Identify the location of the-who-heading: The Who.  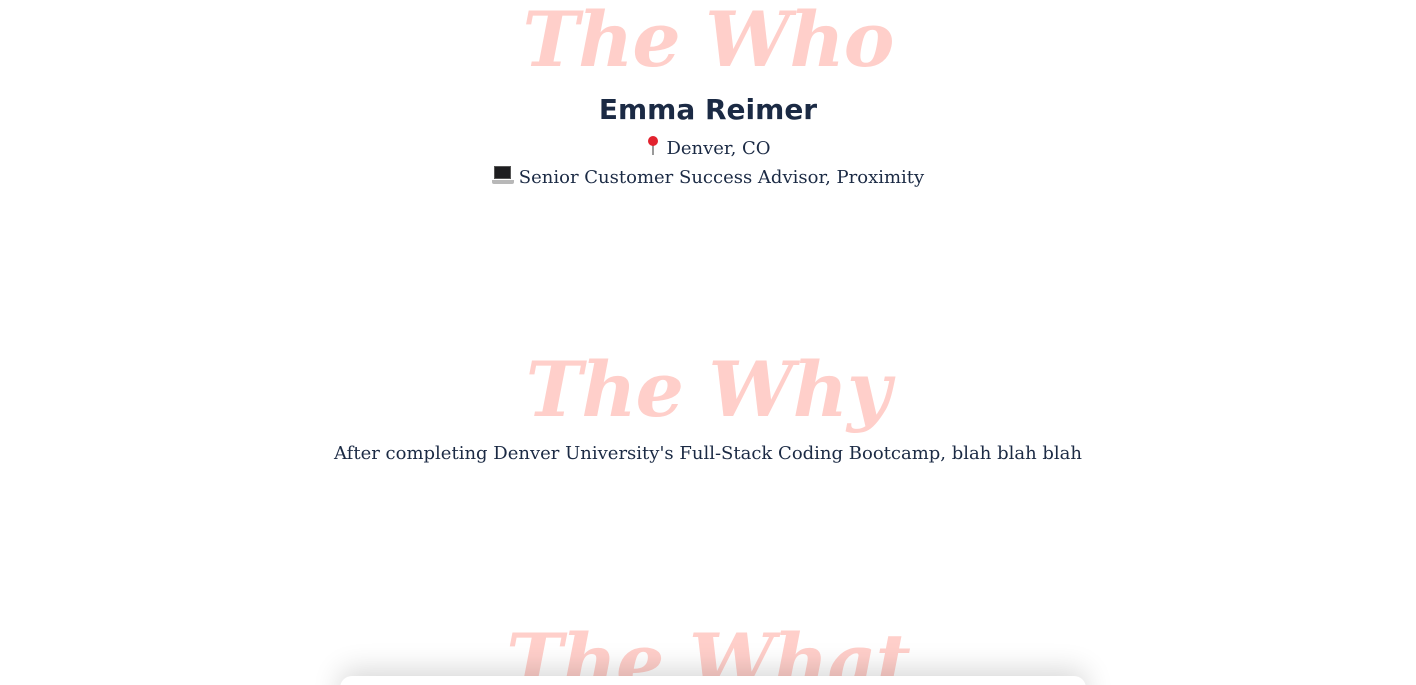
(708, 42).